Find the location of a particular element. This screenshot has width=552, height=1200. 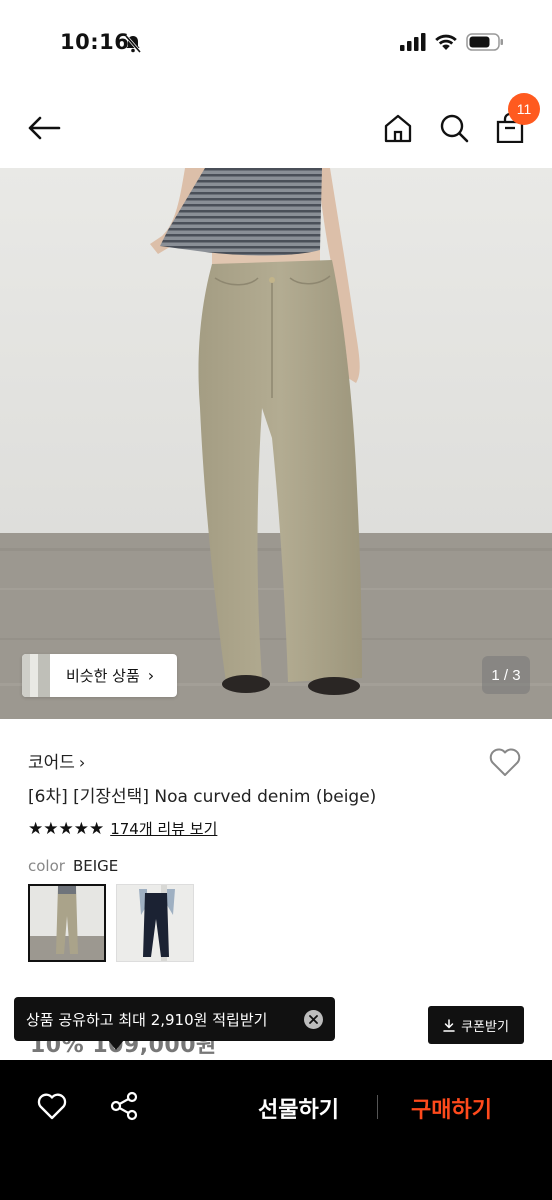

share-button is located at coordinates (124, 1106).